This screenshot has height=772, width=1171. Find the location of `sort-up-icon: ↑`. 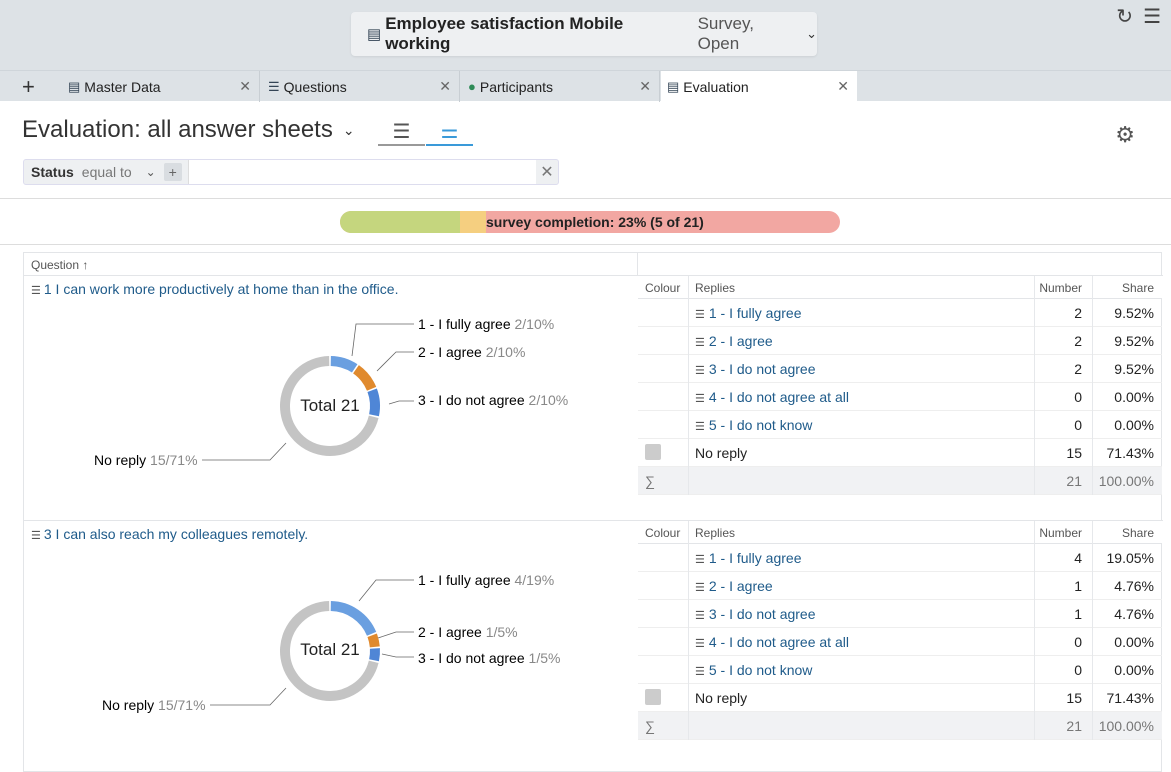

sort-up-icon: ↑ is located at coordinates (85, 265).